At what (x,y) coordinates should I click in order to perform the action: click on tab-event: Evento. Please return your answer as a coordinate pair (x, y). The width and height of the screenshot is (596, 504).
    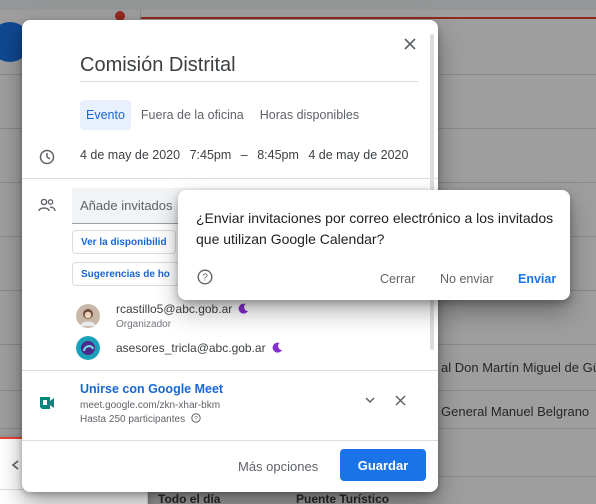
    Looking at the image, I should click on (105, 115).